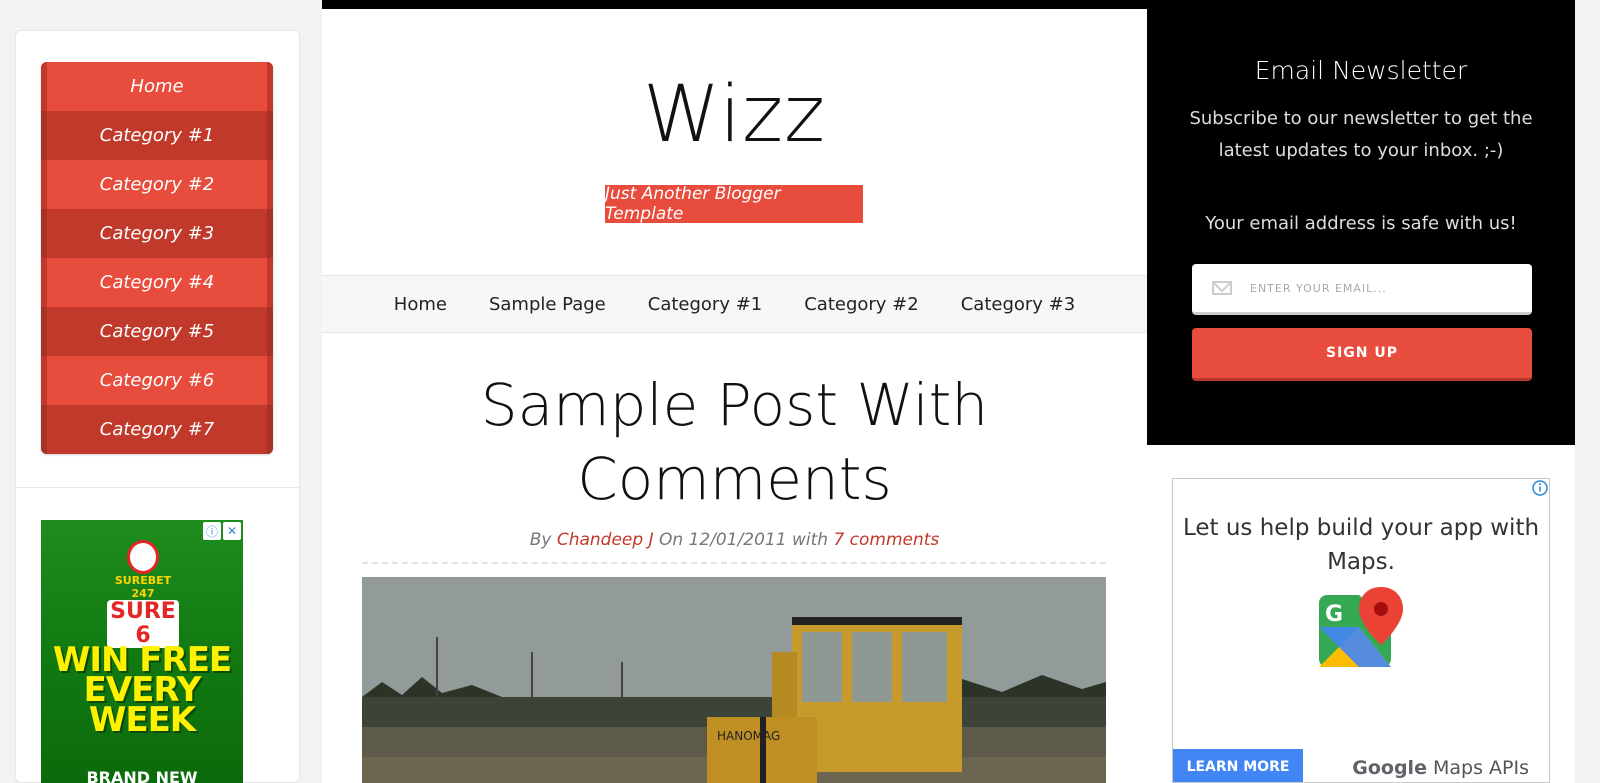 Image resolution: width=1600 pixels, height=783 pixels. What do you see at coordinates (142, 775) in the screenshot?
I see `ad-subtext: BRAND NEW` at bounding box center [142, 775].